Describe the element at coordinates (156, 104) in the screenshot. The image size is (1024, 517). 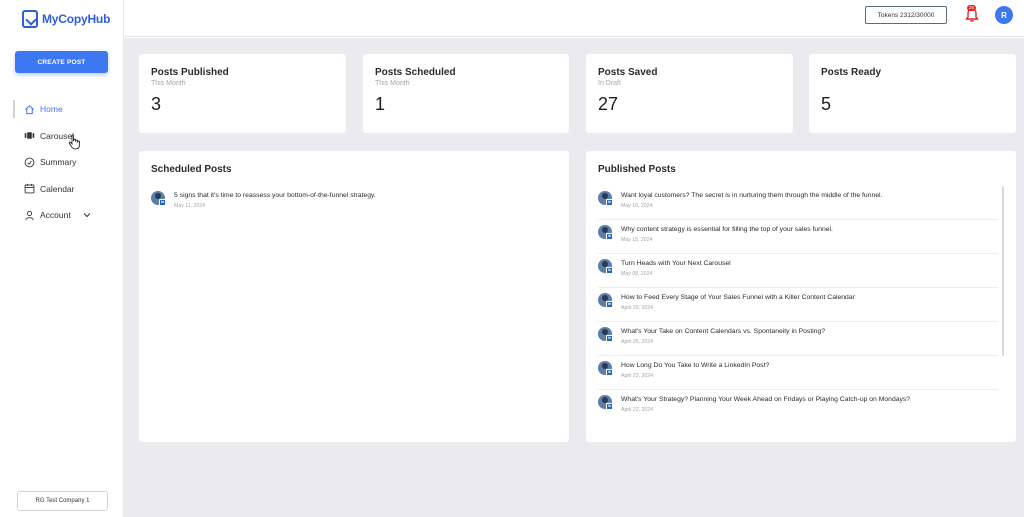
I see `stat-value: 3` at that location.